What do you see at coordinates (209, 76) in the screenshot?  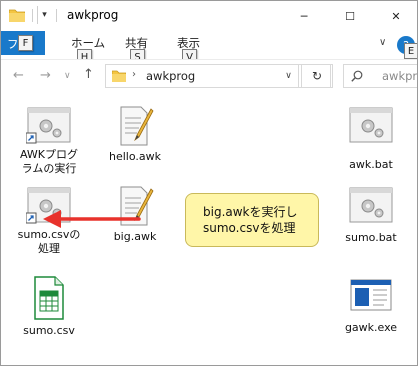 I see `navigation-bar: ← → ∨ ↑ › awkprog ∨ ↻ awkprog` at bounding box center [209, 76].